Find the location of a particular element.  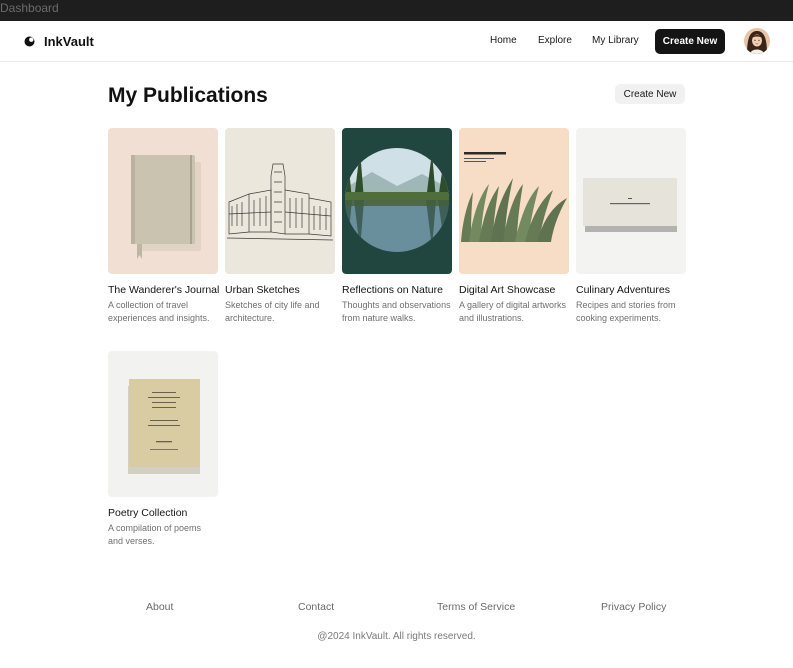

footer-contact-link: Contact is located at coordinates (316, 607).